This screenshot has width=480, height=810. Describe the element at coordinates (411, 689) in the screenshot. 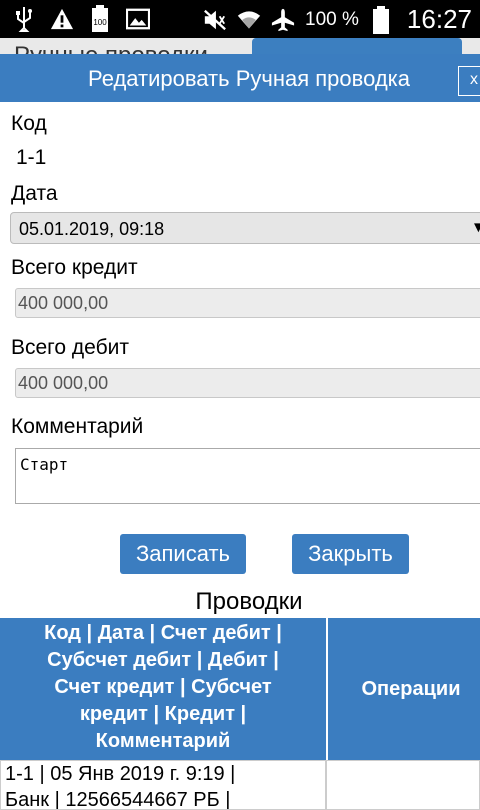

I see `operations-header-label: Операции` at that location.